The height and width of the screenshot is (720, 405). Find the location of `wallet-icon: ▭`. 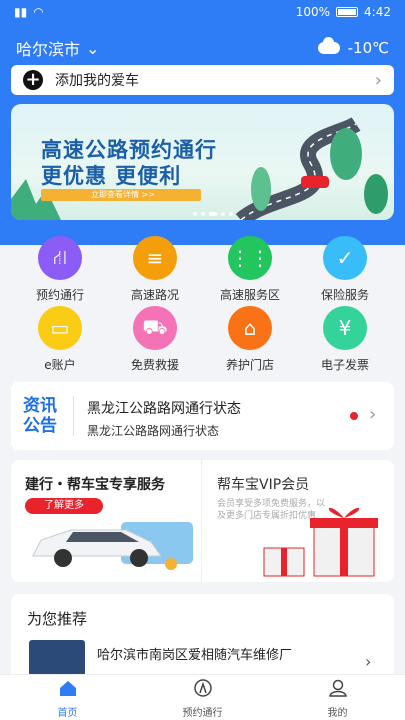

wallet-icon: ▭ is located at coordinates (60, 328).